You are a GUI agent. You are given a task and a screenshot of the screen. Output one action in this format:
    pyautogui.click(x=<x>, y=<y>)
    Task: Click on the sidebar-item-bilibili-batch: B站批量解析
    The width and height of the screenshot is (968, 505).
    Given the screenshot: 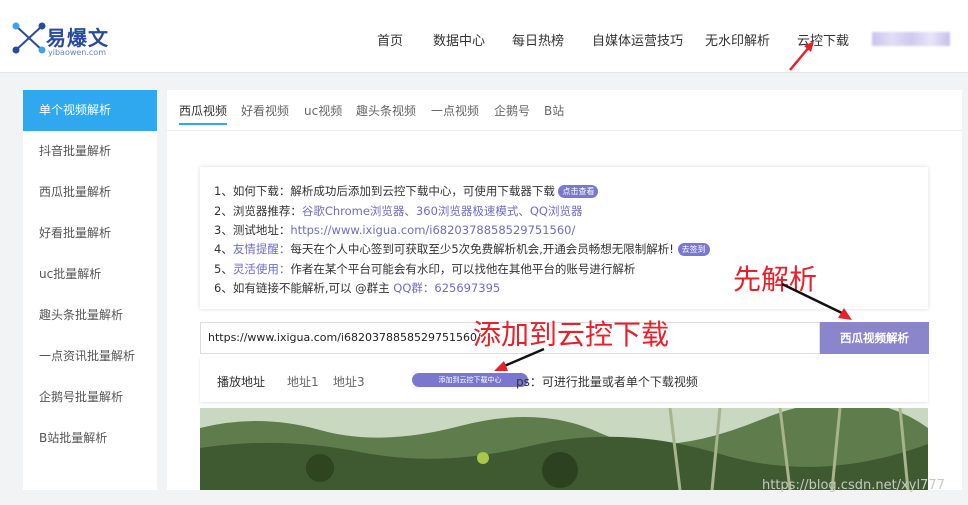 What is the action you would take?
    pyautogui.click(x=90, y=438)
    